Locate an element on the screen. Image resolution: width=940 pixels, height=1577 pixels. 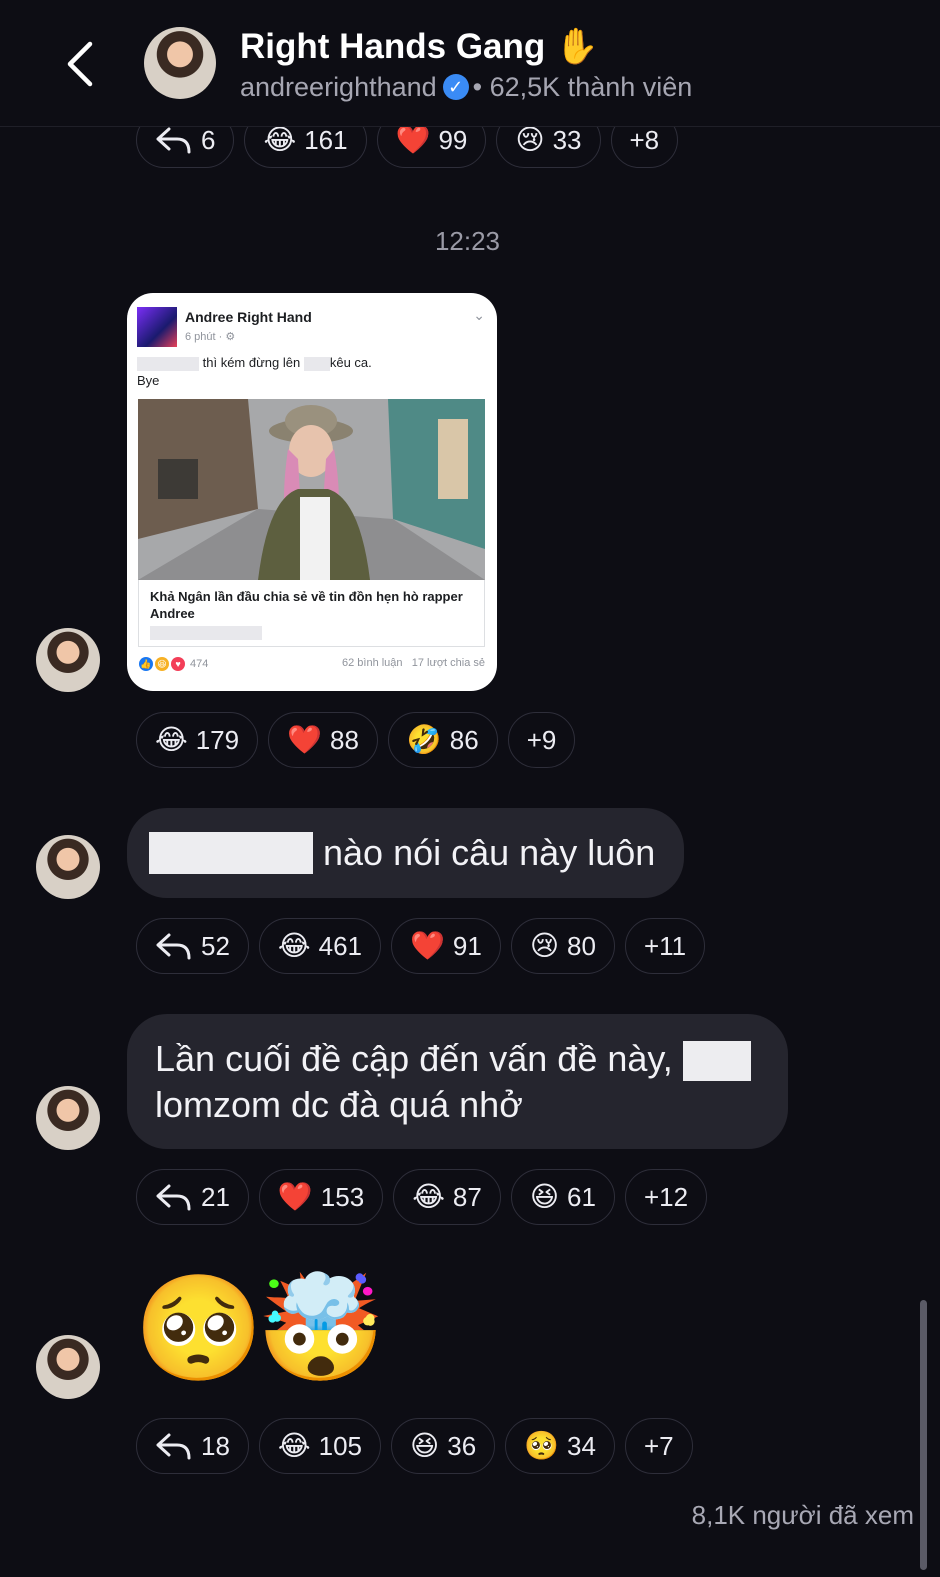
scrollbar is located at coordinates (923, 1435).